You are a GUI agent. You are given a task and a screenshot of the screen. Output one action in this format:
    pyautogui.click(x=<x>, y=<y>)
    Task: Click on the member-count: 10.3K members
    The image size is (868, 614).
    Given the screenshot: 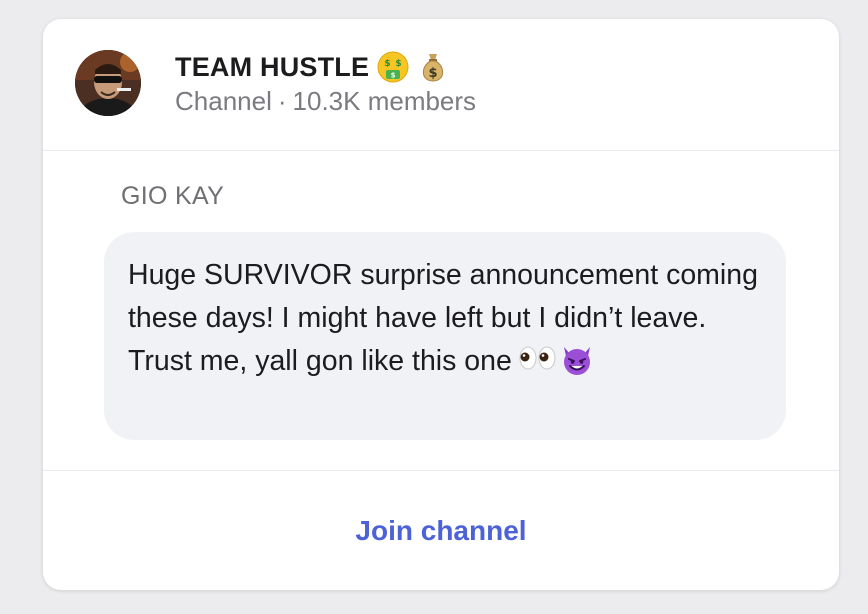 What is the action you would take?
    pyautogui.click(x=384, y=101)
    